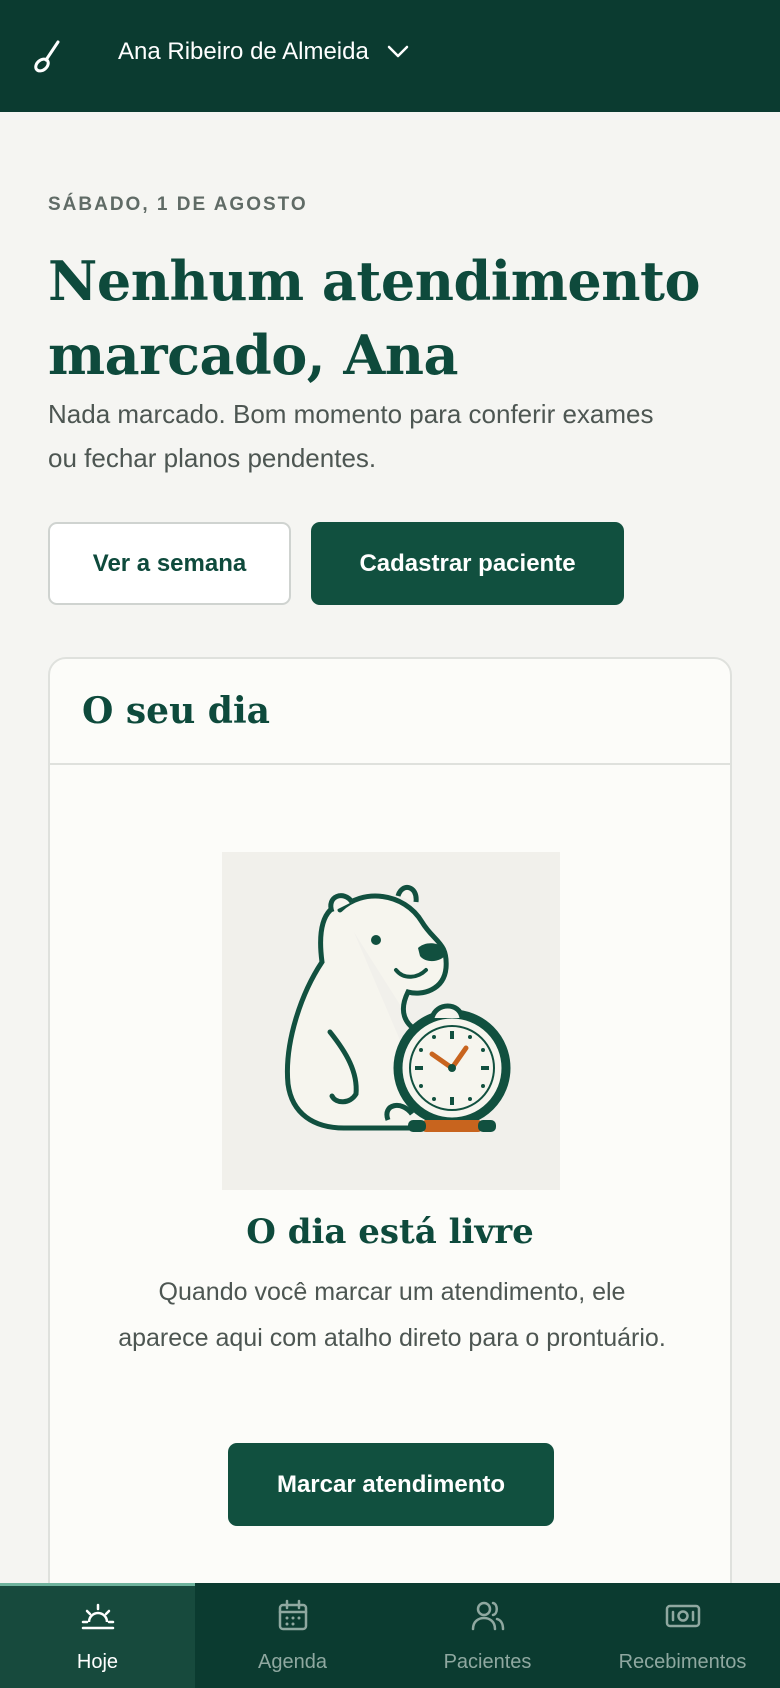  I want to click on page-title: Nenhum atendimento marcado, Ana, so click(374, 318).